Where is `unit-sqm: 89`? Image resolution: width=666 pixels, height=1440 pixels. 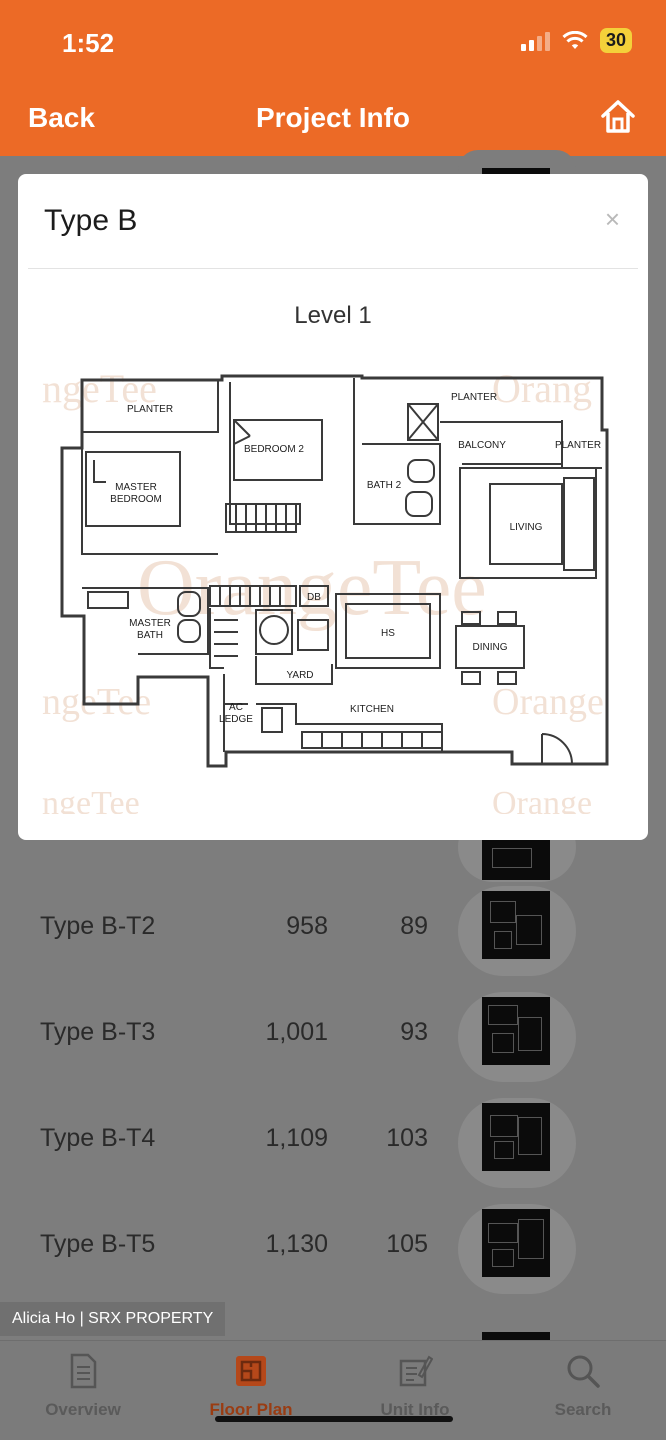 unit-sqm: 89 is located at coordinates (414, 926).